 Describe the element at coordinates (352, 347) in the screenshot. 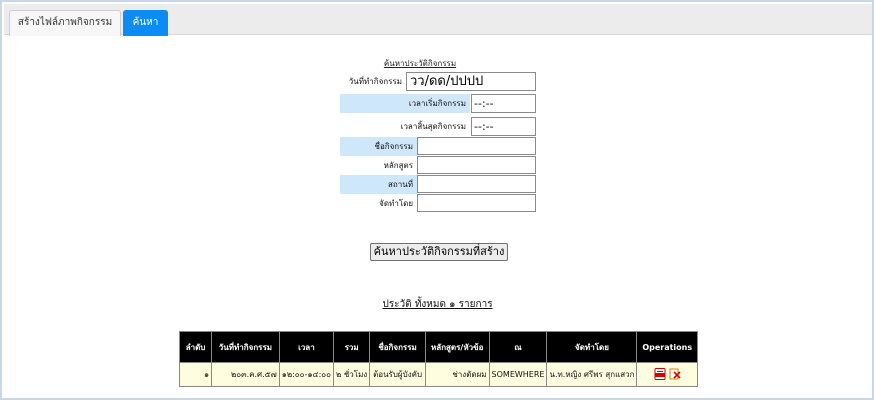

I see `col-total: รวม` at that location.